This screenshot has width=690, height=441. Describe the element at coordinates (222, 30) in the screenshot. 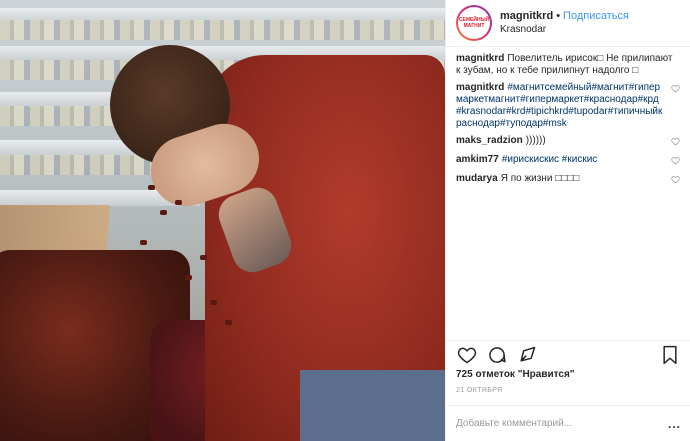

I see `shelf-goods` at that location.